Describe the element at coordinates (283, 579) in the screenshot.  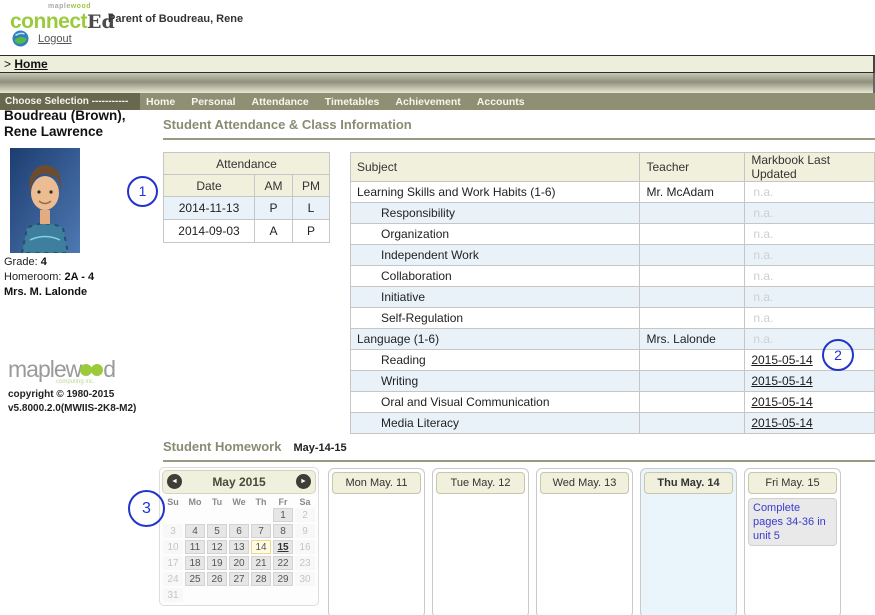
I see `calendar-day-29: 29` at that location.